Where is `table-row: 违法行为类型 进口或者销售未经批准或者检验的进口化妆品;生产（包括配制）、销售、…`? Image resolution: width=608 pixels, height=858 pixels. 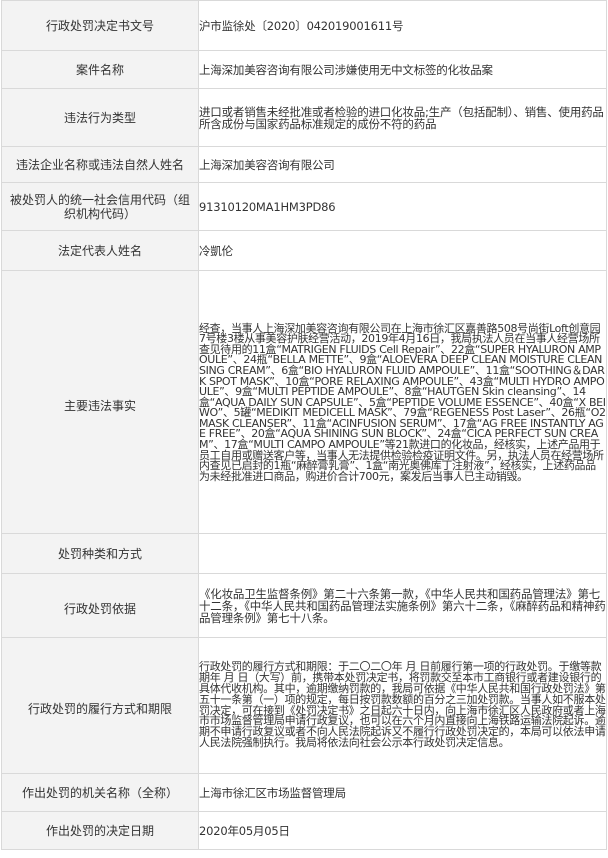 table-row: 违法行为类型 进口或者销售未经批准或者检验的进口化妆品;生产（包括配制）、销售、… is located at coordinates (304, 117).